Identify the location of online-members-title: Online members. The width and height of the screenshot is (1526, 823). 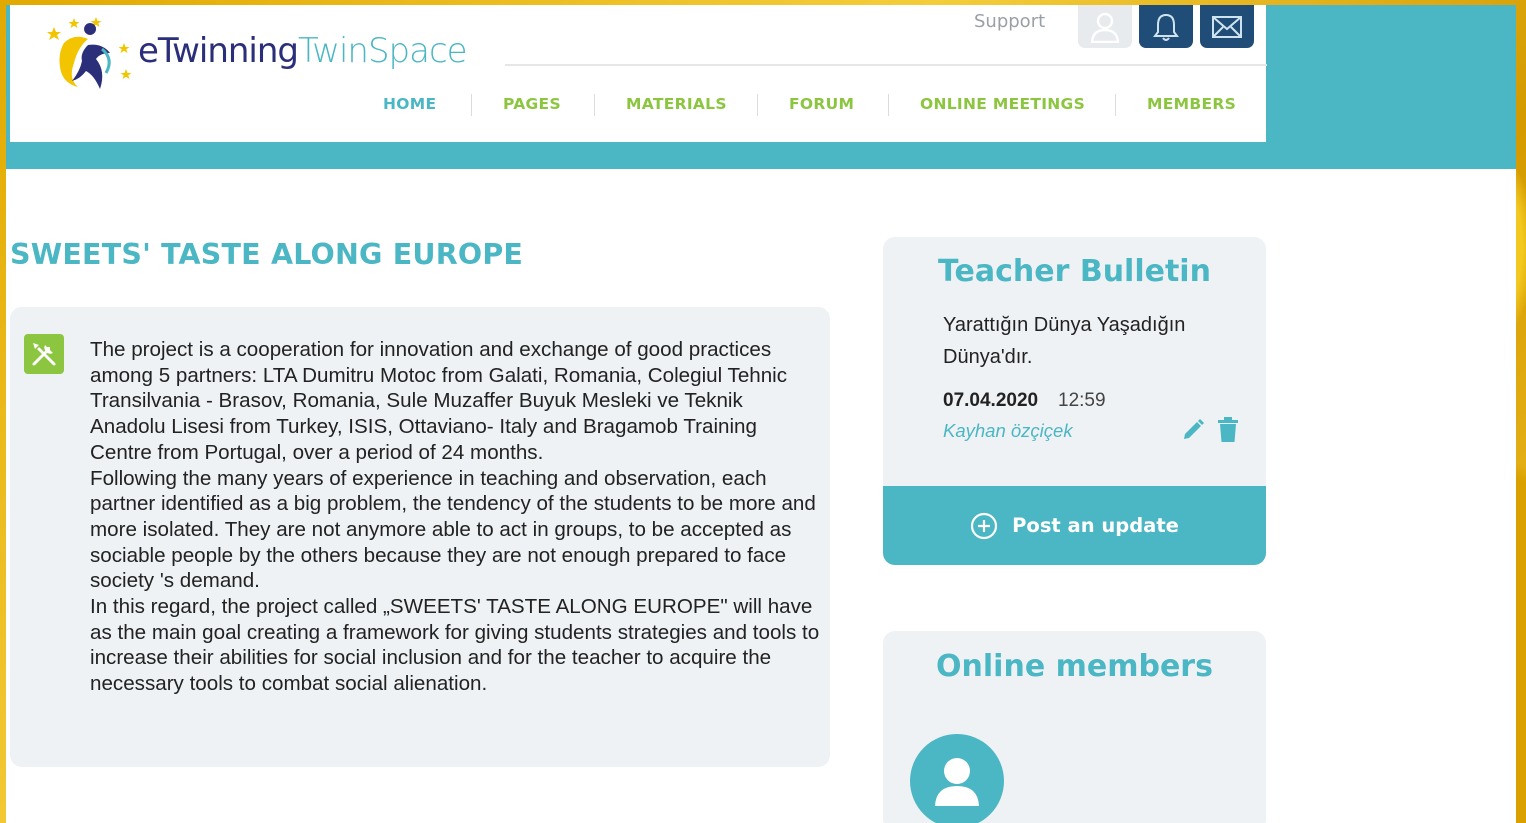
(1074, 666).